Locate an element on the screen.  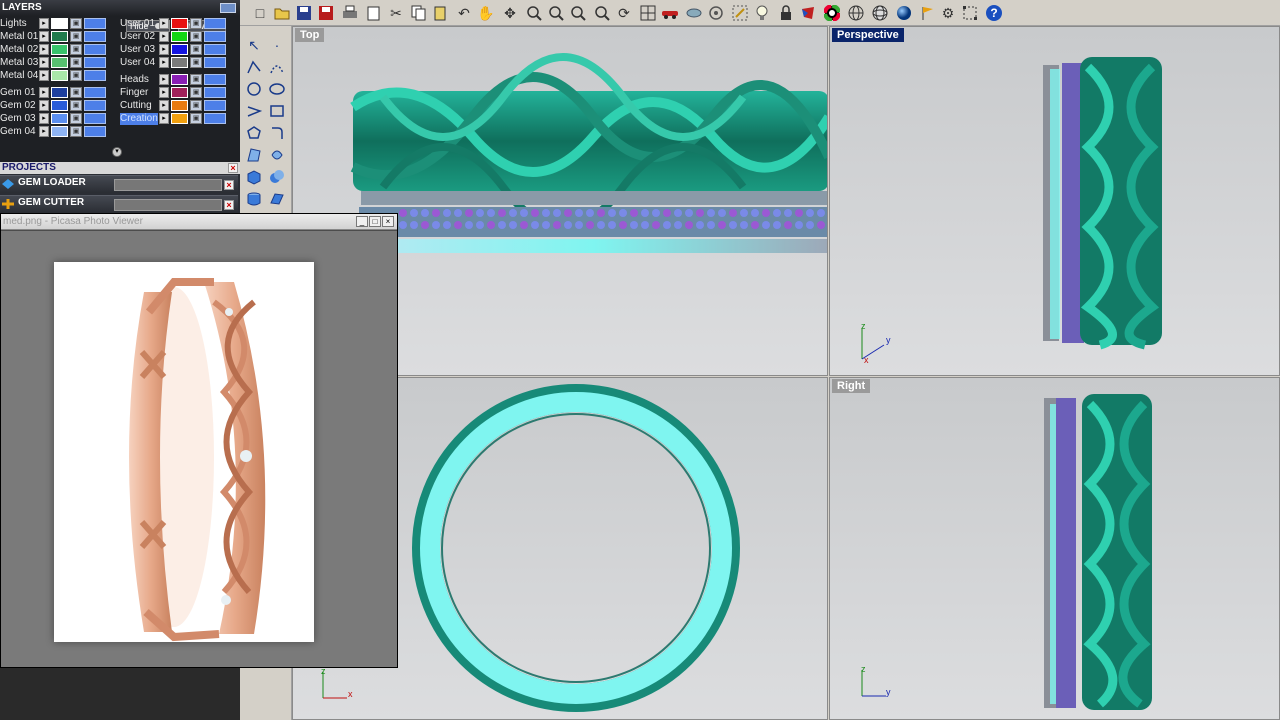
flag-icon is located at coordinates (928, 13).